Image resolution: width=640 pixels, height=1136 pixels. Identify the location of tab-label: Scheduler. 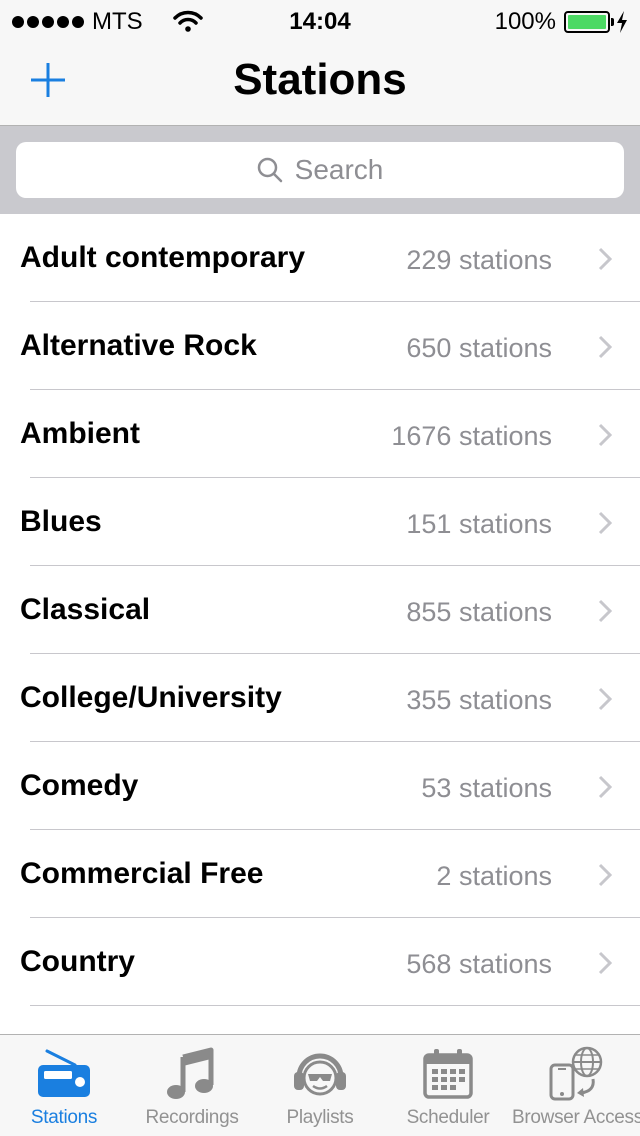
(448, 1117).